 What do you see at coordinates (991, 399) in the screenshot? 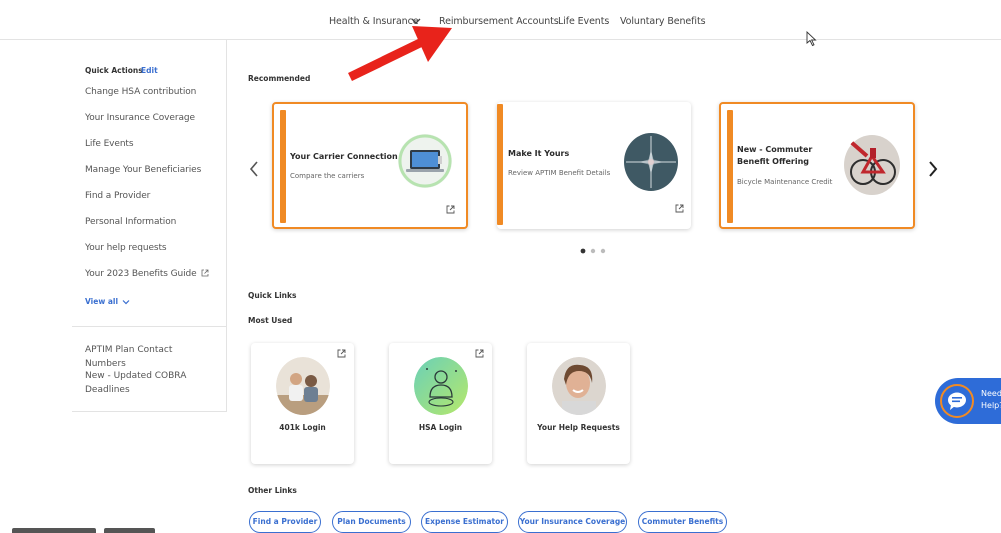
I see `chat-label: Need Help?` at bounding box center [991, 399].